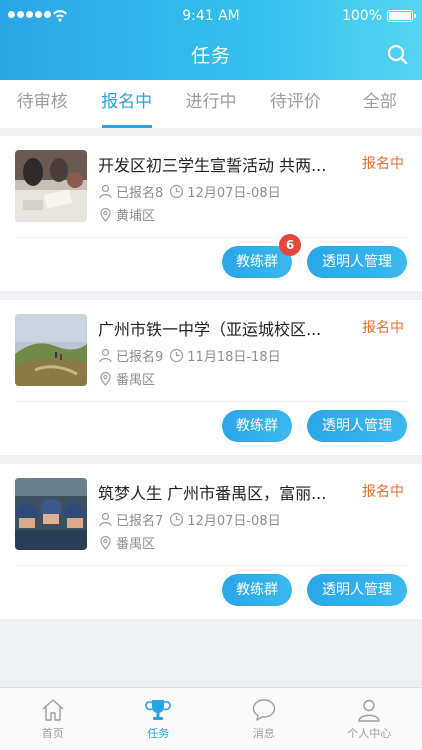  What do you see at coordinates (42, 104) in the screenshot?
I see `tab-pending-review: 待审核` at bounding box center [42, 104].